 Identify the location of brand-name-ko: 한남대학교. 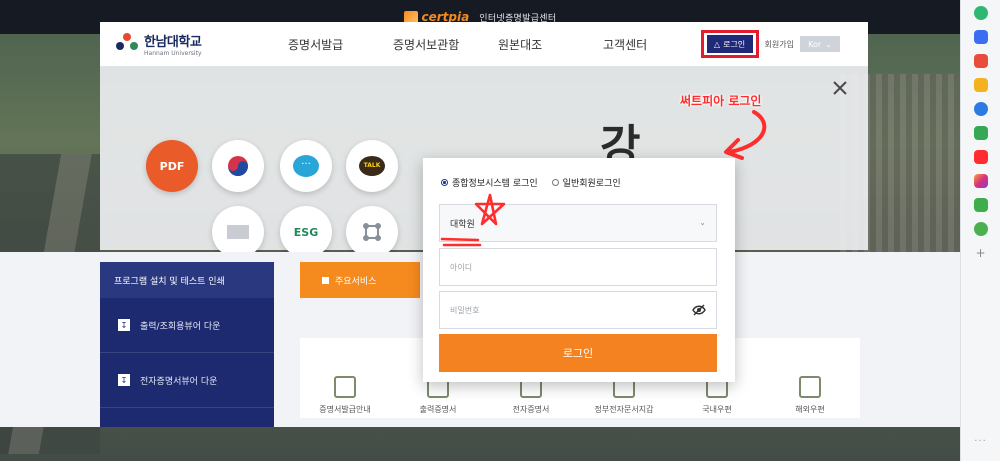
(173, 42).